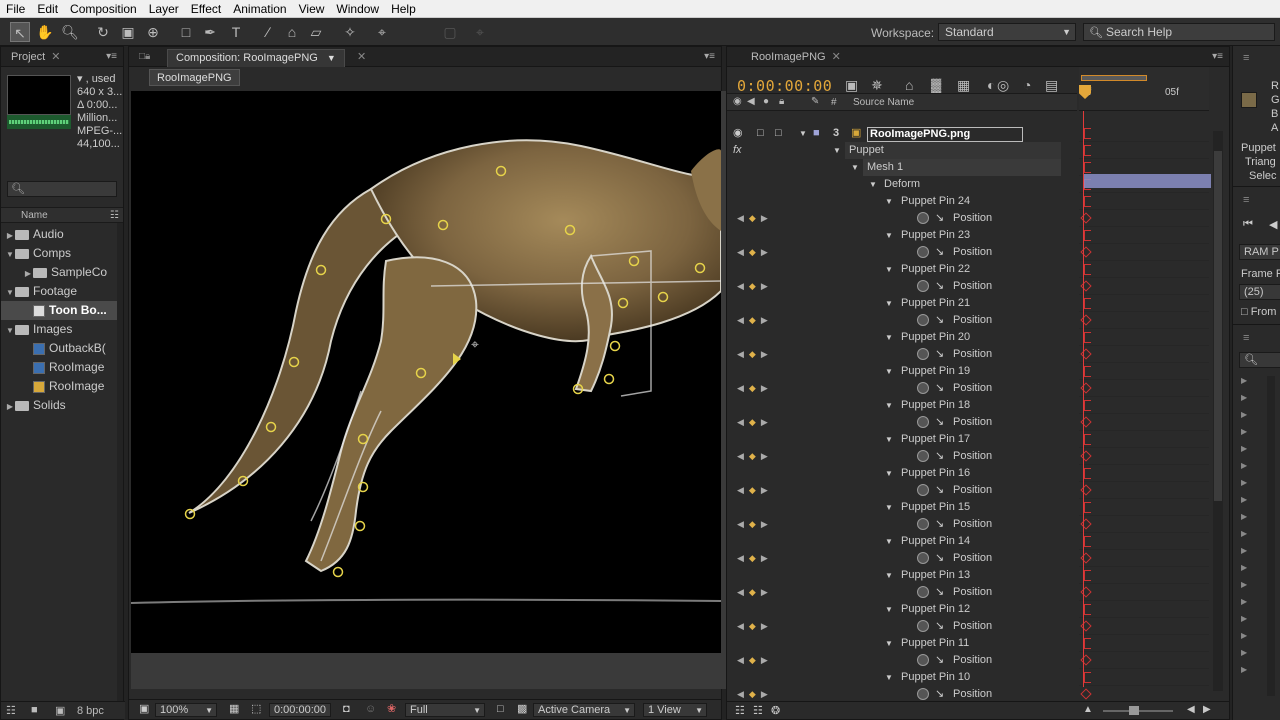 This screenshot has width=1280, height=720. Describe the element at coordinates (963, 85) in the screenshot. I see `frame-blending-icon: ▦` at that location.